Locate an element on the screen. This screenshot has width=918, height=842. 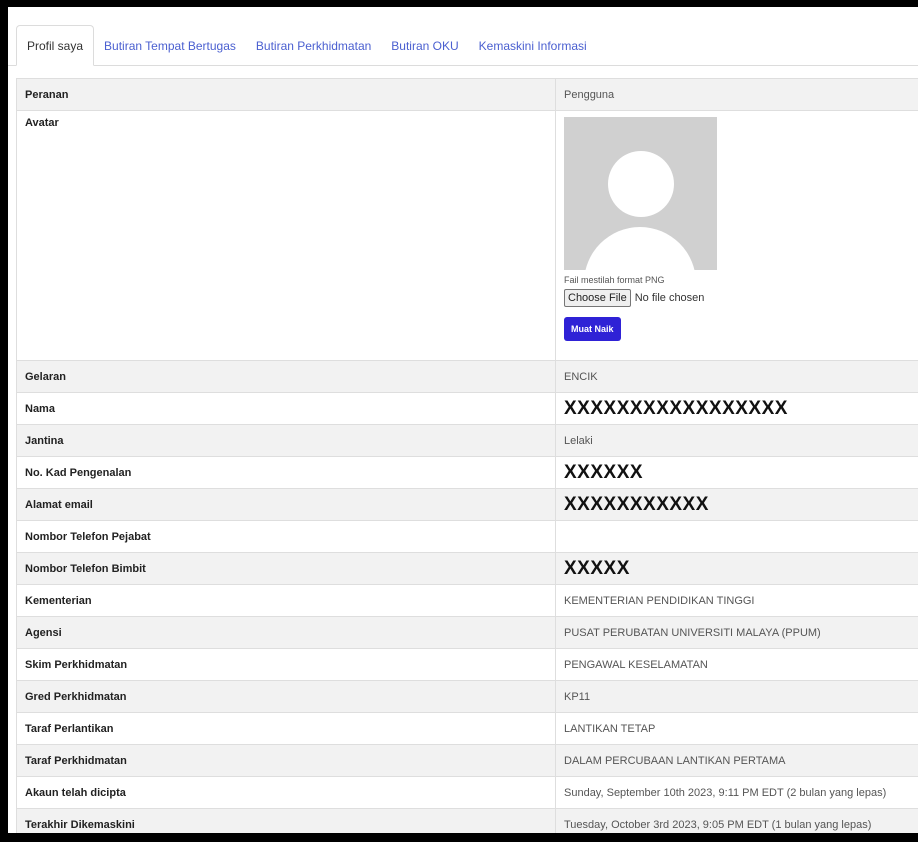
row-label: Taraf Perkhidmatan is located at coordinates (286, 760).